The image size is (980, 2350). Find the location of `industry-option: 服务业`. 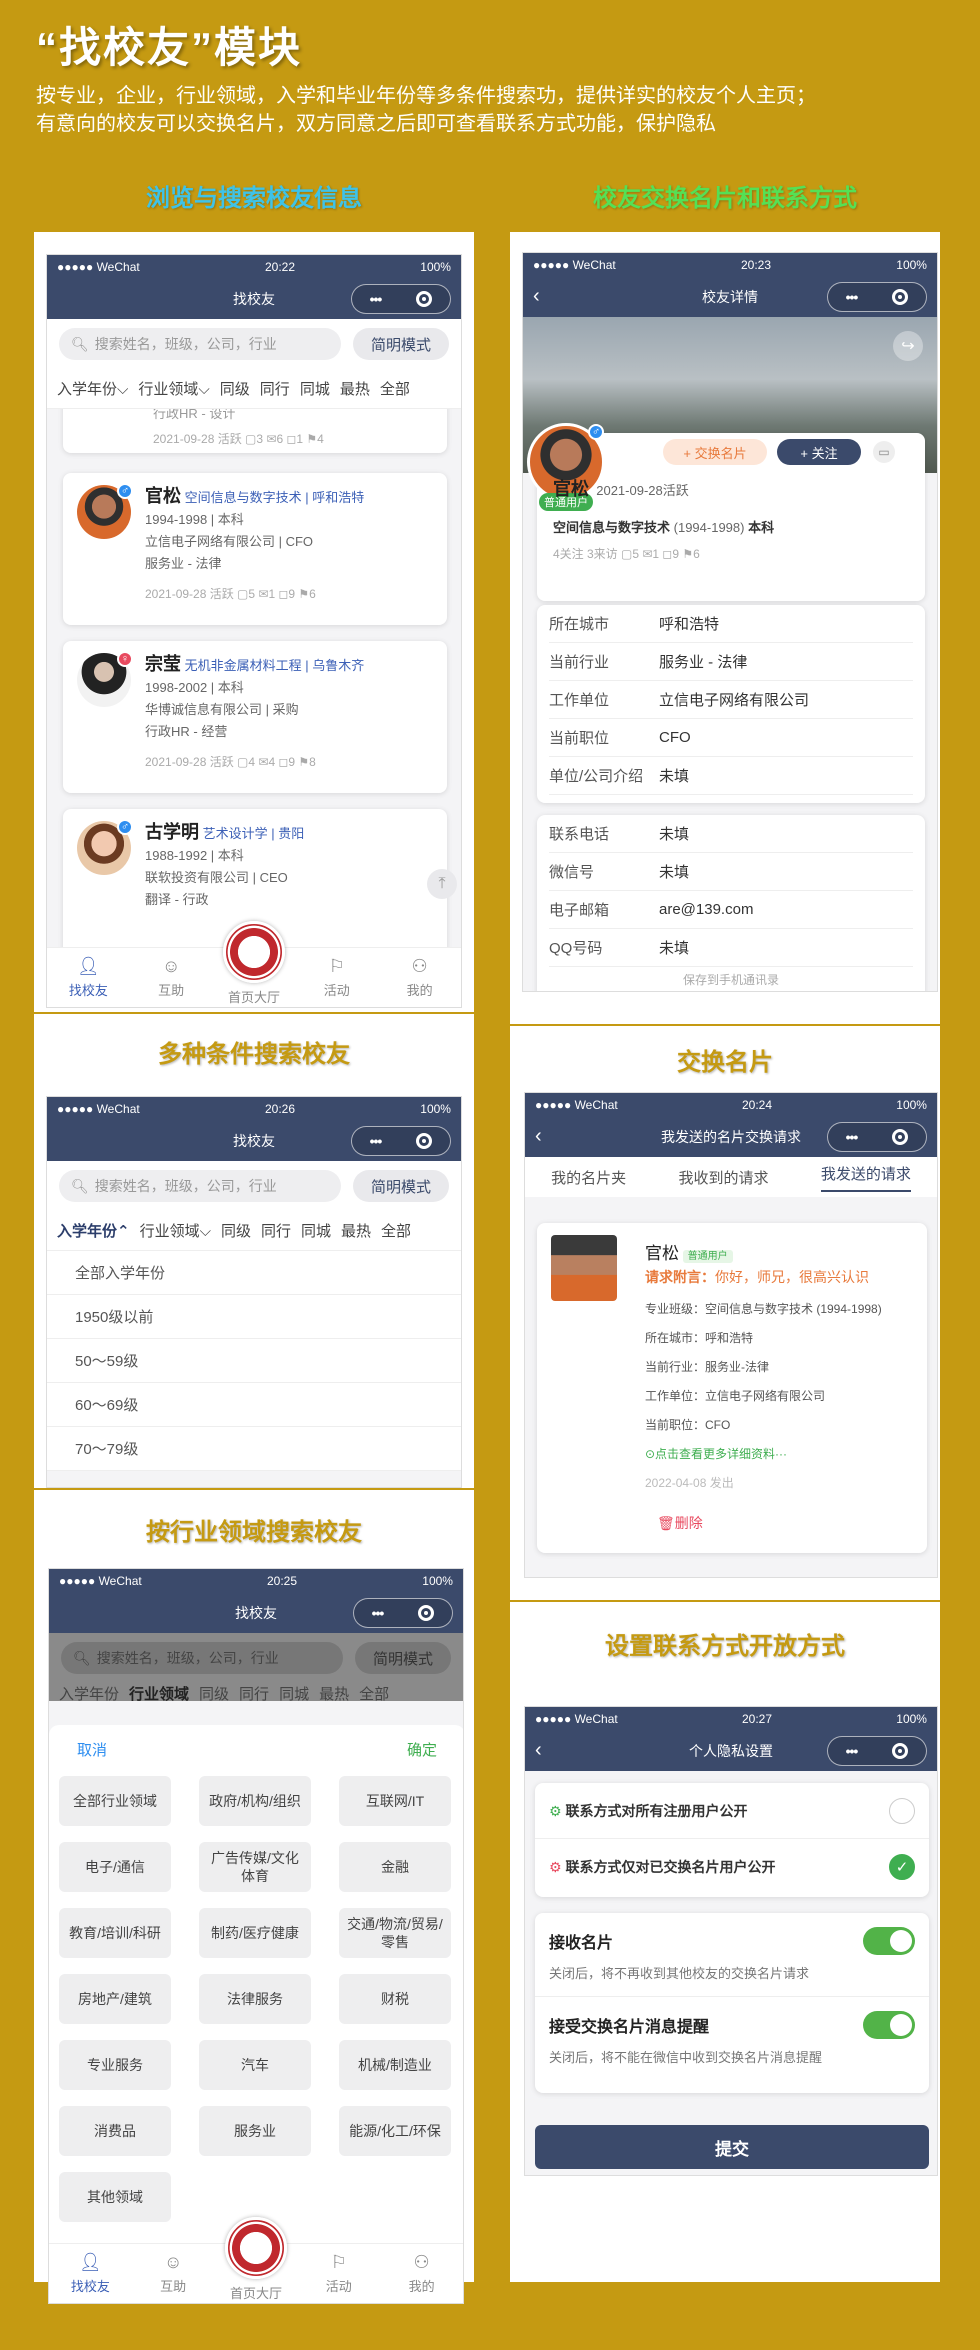

industry-option: 服务业 is located at coordinates (255, 2131).